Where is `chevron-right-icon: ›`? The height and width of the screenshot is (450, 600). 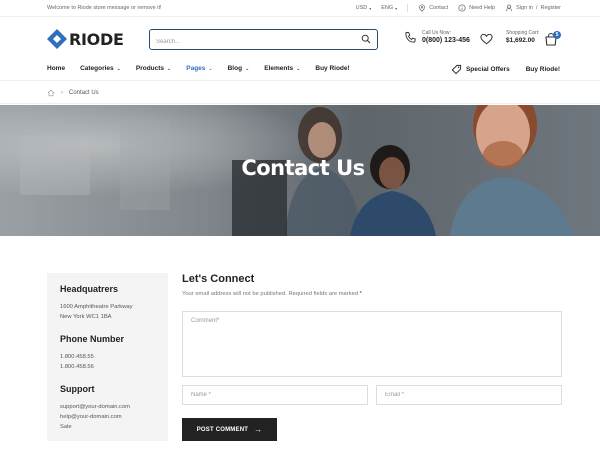 chevron-right-icon: › is located at coordinates (62, 93).